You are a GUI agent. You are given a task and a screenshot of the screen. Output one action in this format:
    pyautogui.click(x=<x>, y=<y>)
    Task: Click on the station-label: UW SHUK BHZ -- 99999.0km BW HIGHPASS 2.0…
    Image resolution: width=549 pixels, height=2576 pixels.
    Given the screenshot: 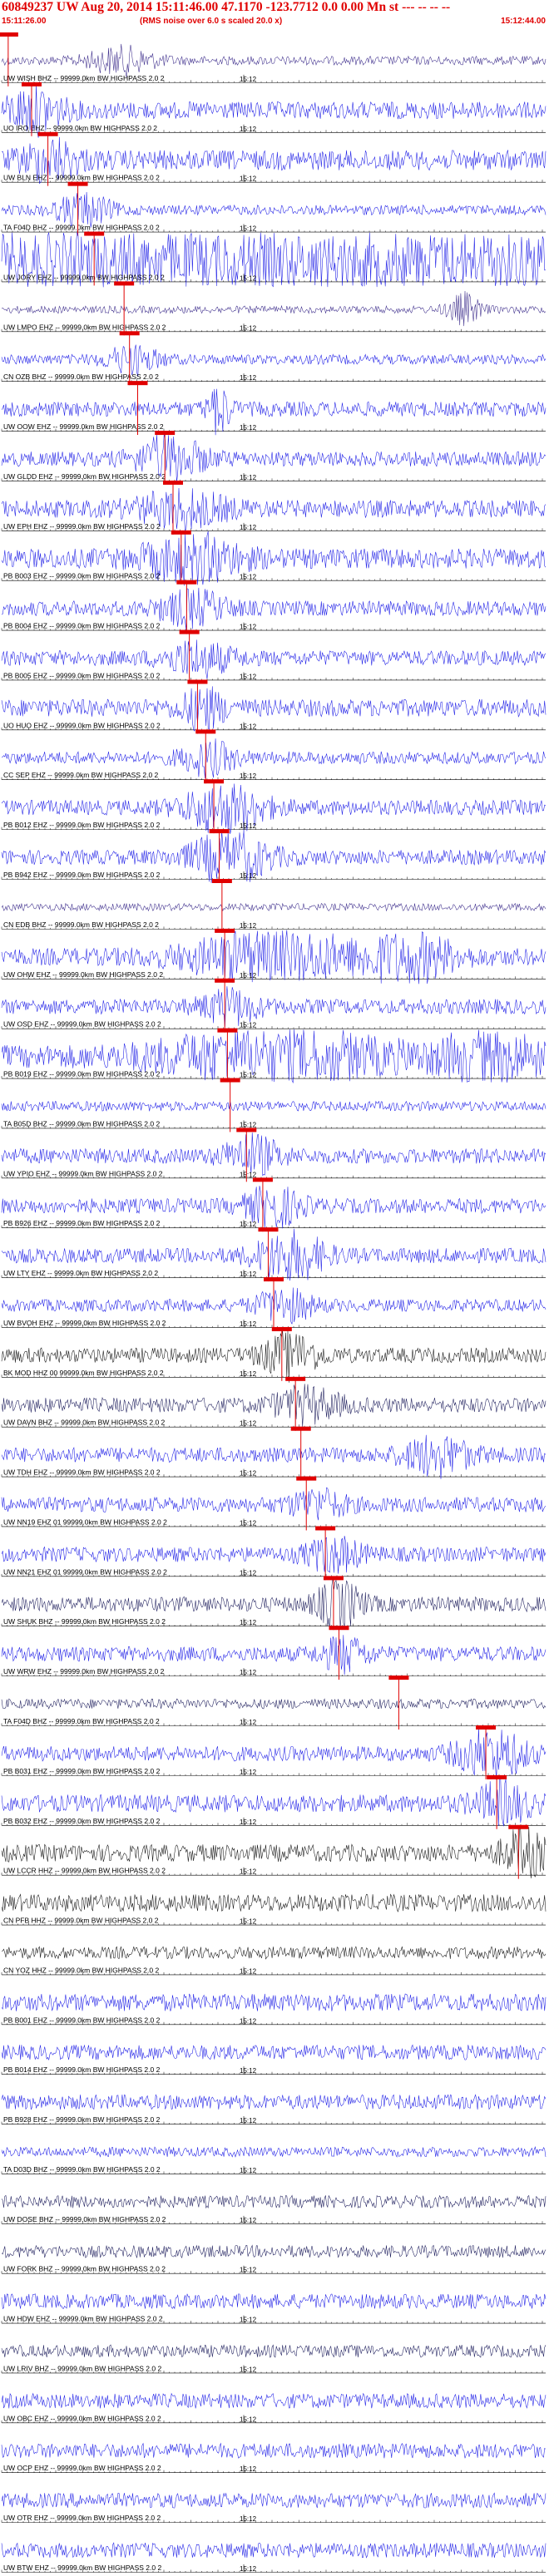 What is the action you would take?
    pyautogui.click(x=84, y=1621)
    